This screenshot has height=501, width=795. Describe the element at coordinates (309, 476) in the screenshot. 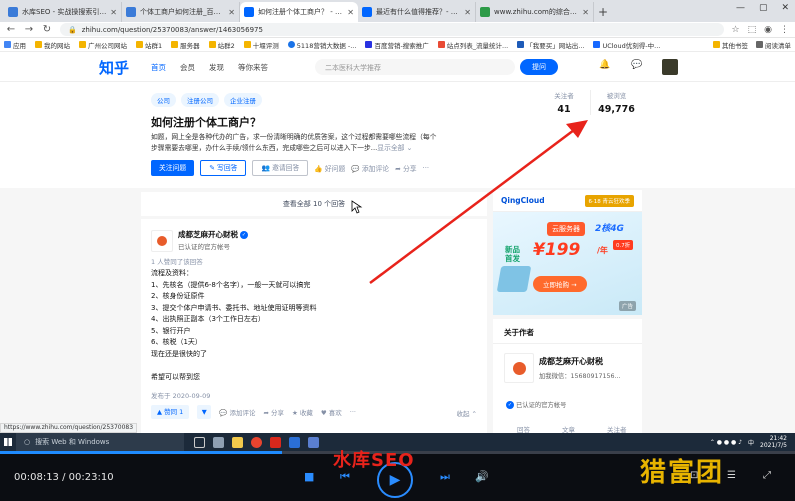

I see `stop-icon: ■` at that location.